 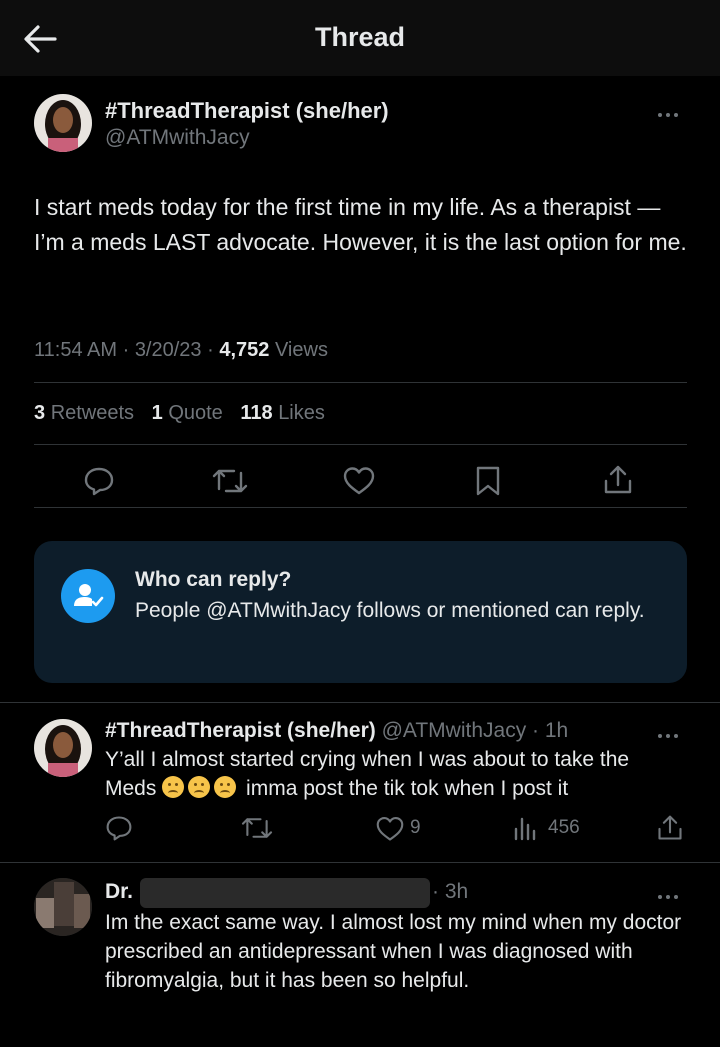 I want to click on page-title: Thread, so click(x=360, y=37).